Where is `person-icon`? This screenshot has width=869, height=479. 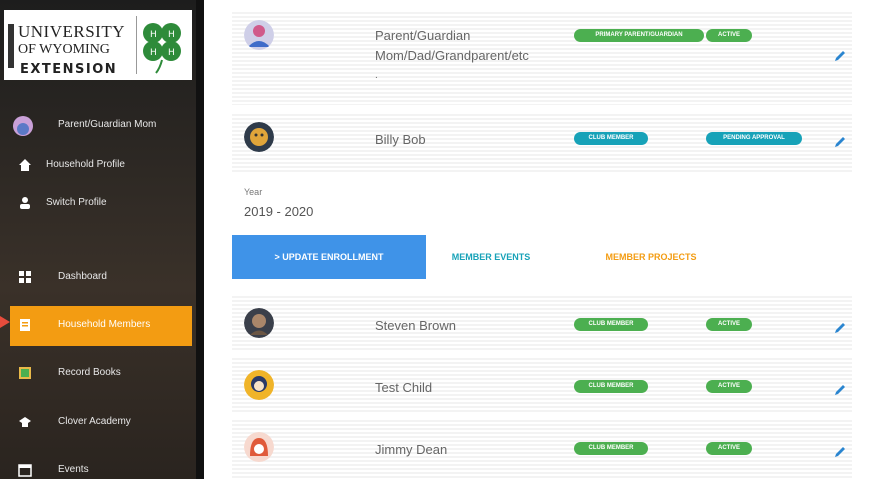 person-icon is located at coordinates (25, 203).